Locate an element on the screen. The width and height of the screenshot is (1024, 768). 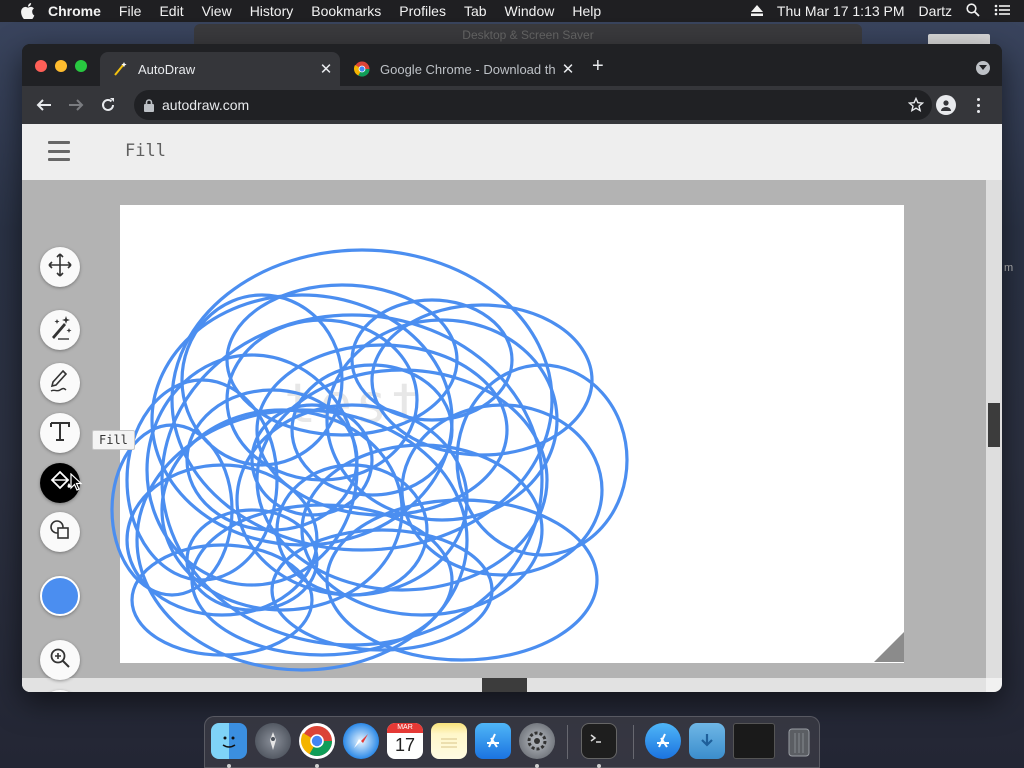
applications-folder-icon is located at coordinates (663, 741).